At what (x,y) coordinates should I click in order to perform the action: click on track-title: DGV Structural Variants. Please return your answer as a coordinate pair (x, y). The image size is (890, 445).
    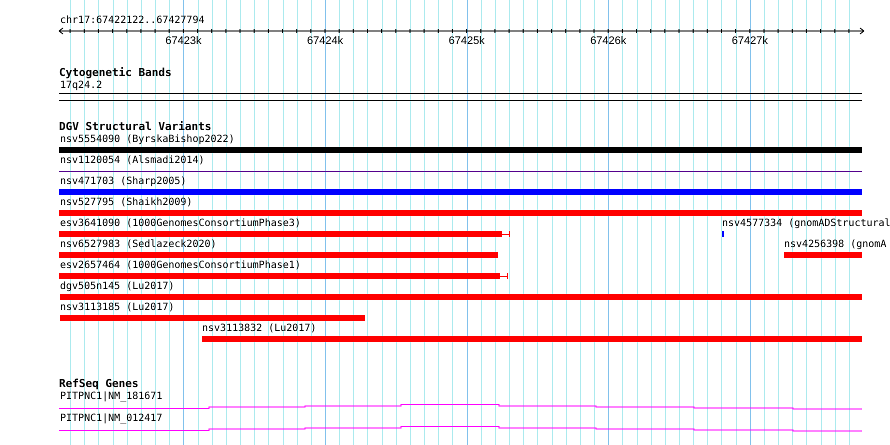
    Looking at the image, I should click on (135, 127).